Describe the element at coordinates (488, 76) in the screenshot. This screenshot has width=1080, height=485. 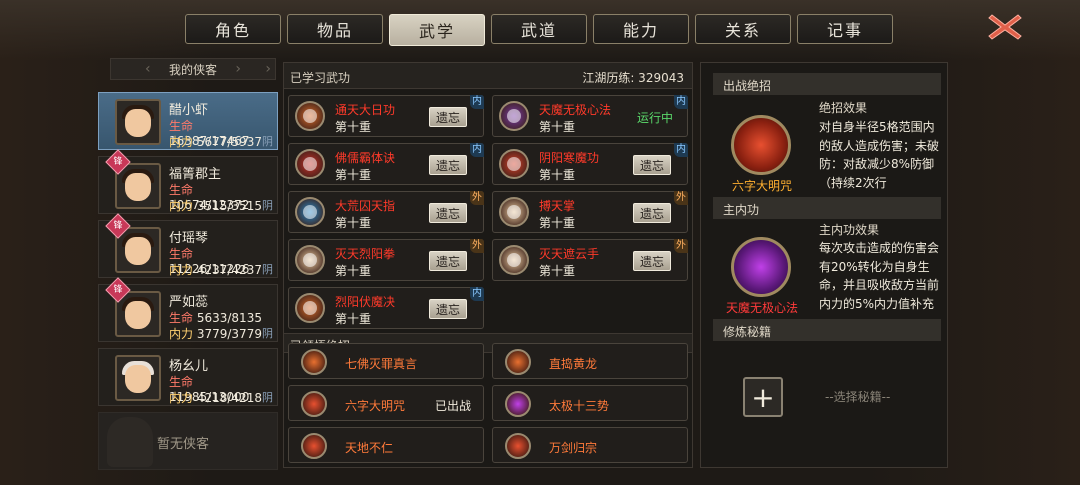
I see `skills-header: 已学习武功 江湖历练: 329043` at that location.